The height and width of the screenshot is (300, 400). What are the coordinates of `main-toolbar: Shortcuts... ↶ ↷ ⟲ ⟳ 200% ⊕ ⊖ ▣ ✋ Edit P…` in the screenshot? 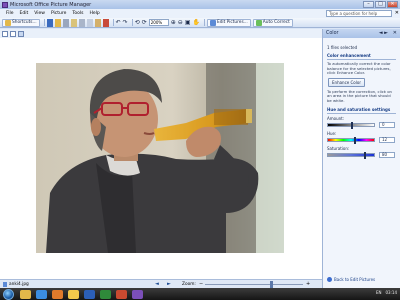 It's located at (200, 23).